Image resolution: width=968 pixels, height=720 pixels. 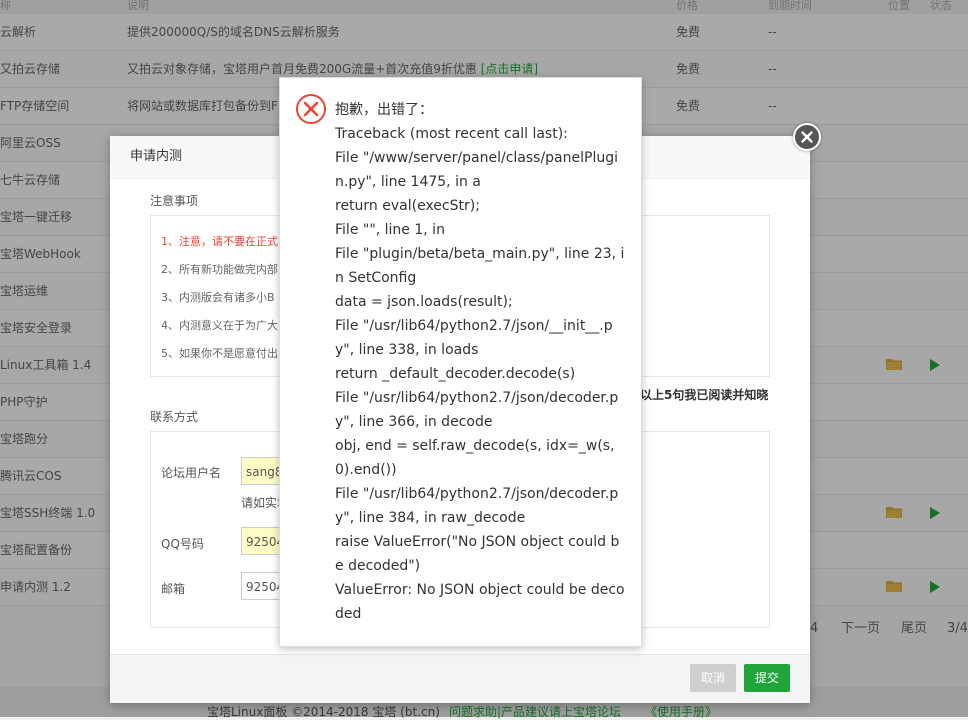 I want to click on error-line: return _default_decoder.decode(s), so click(x=455, y=374).